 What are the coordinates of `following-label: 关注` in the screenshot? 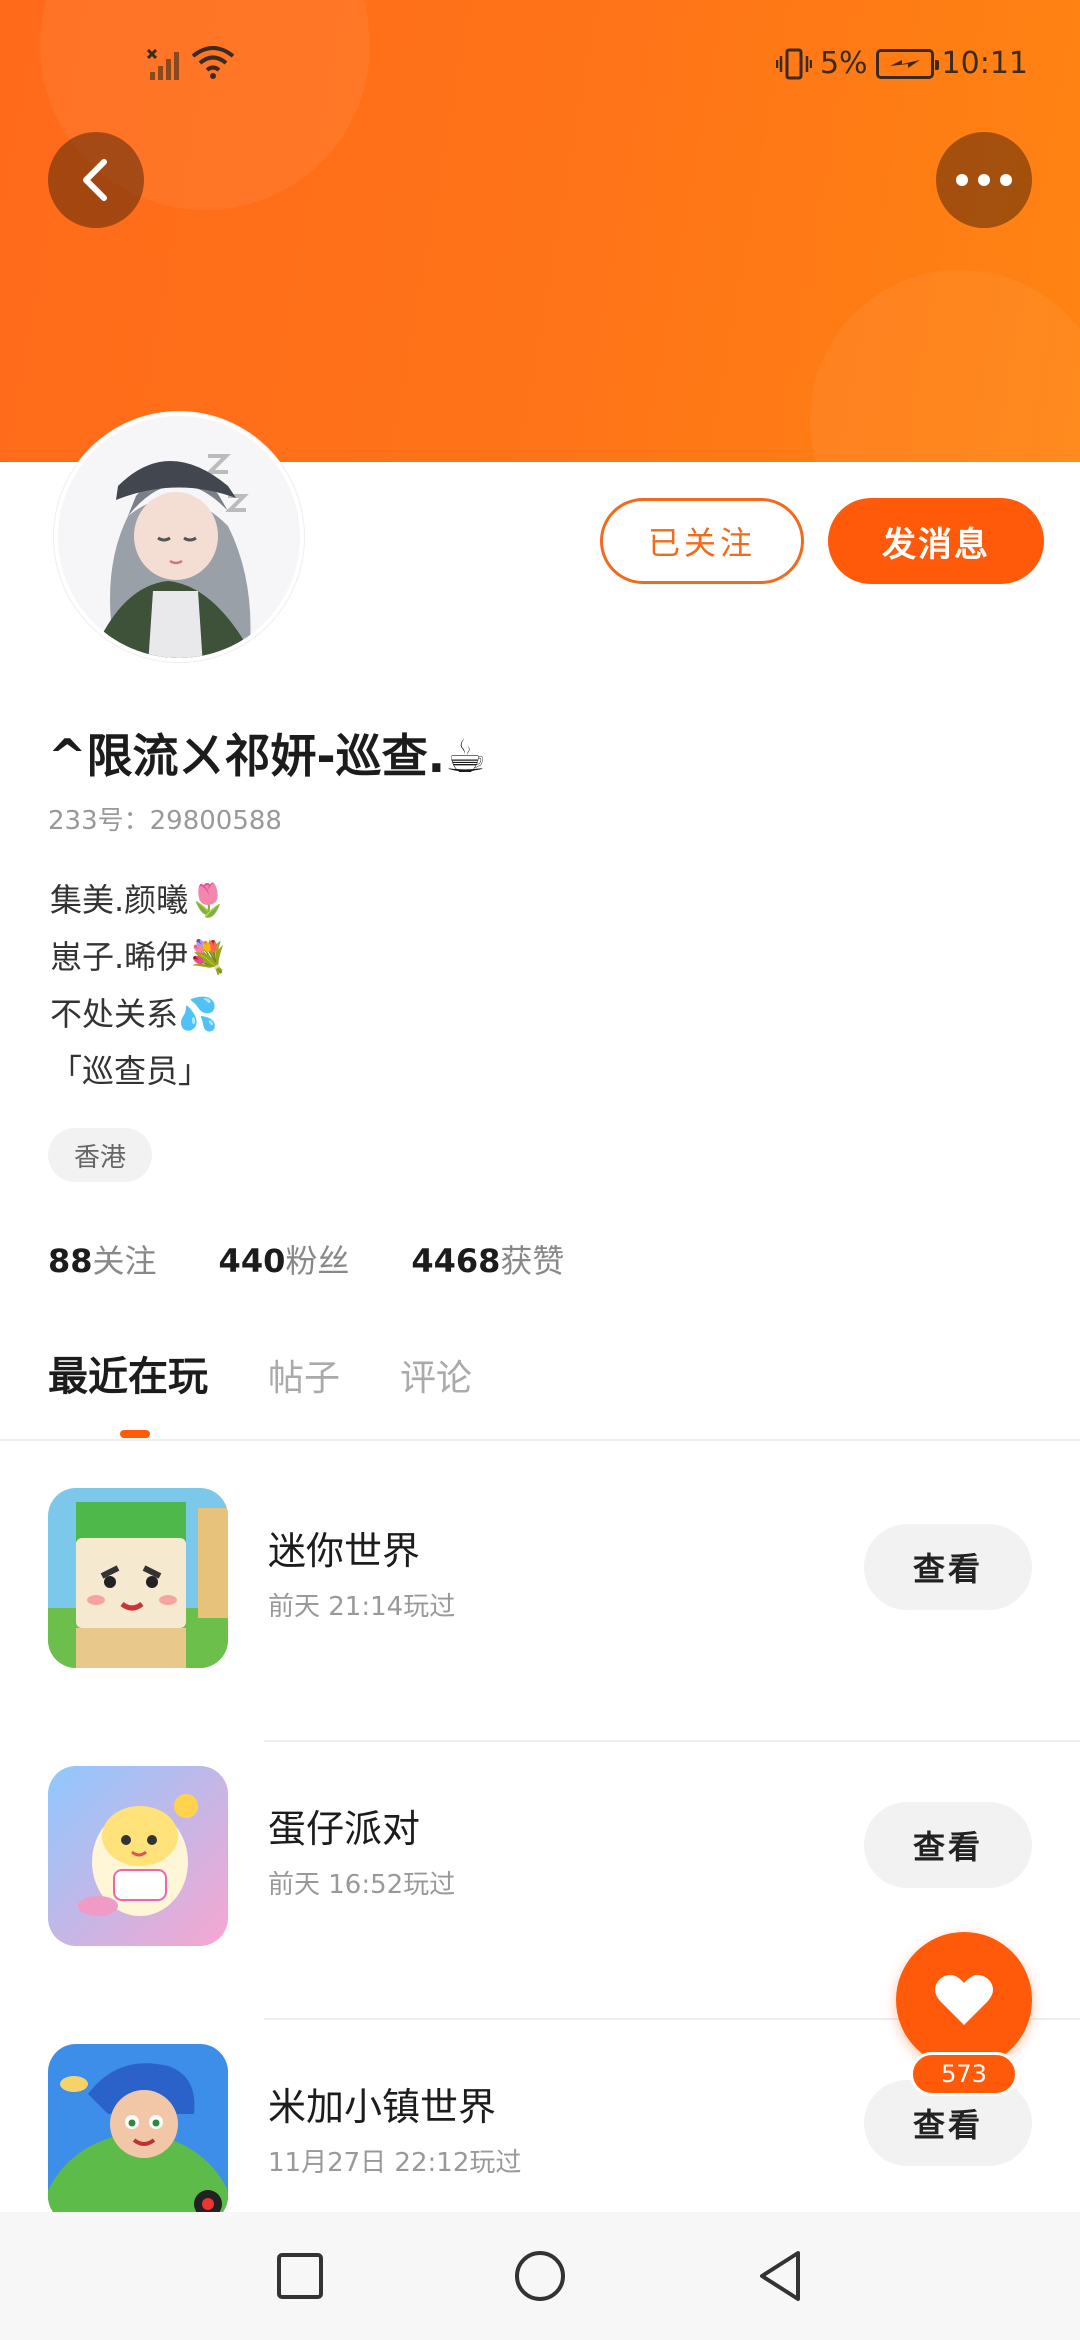 It's located at (124, 1261).